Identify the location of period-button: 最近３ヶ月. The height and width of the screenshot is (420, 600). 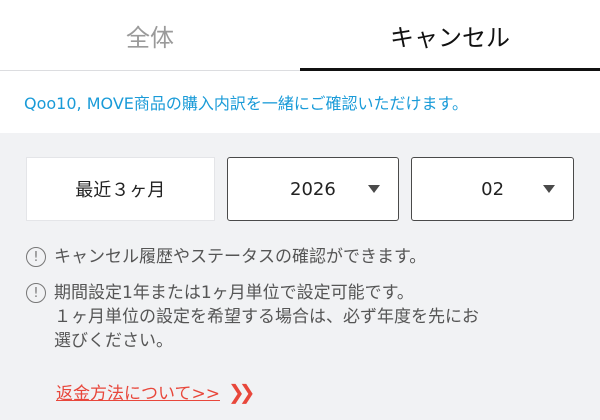
(120, 189).